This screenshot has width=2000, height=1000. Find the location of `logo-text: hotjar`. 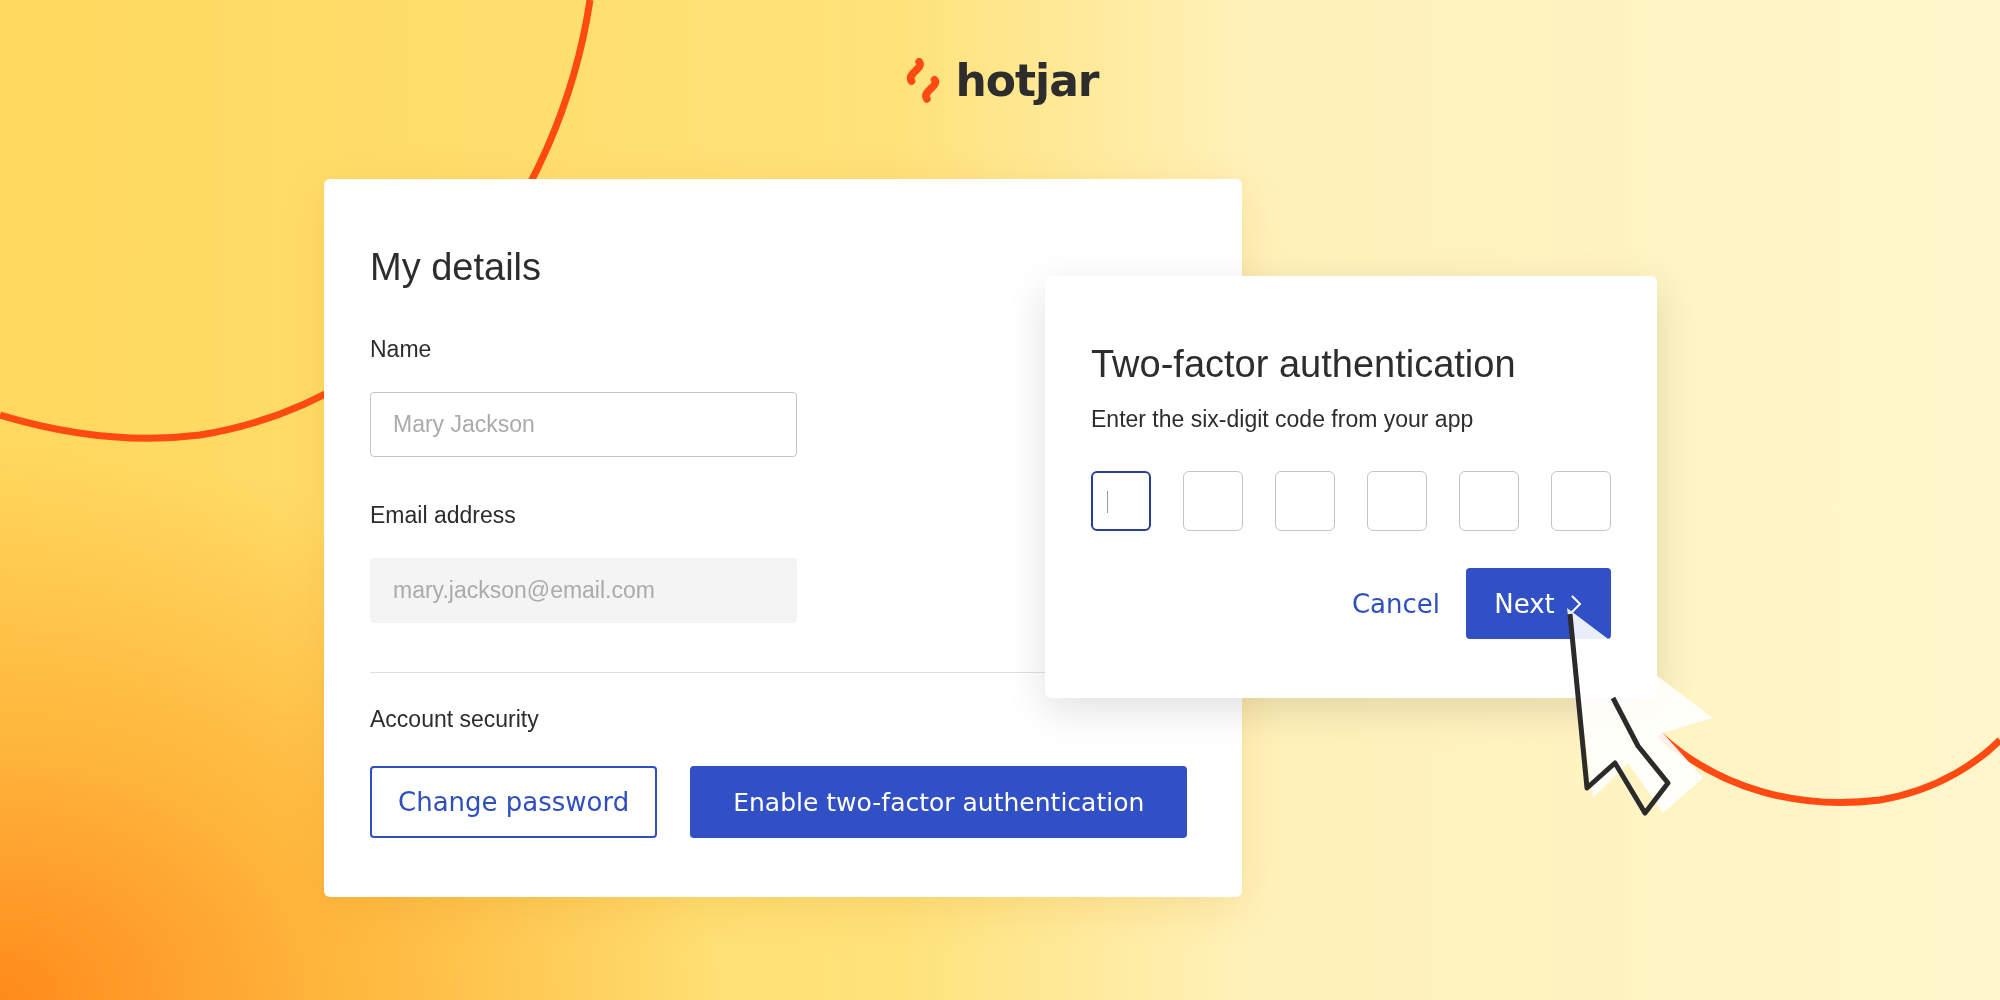

logo-text: hotjar is located at coordinates (1027, 81).